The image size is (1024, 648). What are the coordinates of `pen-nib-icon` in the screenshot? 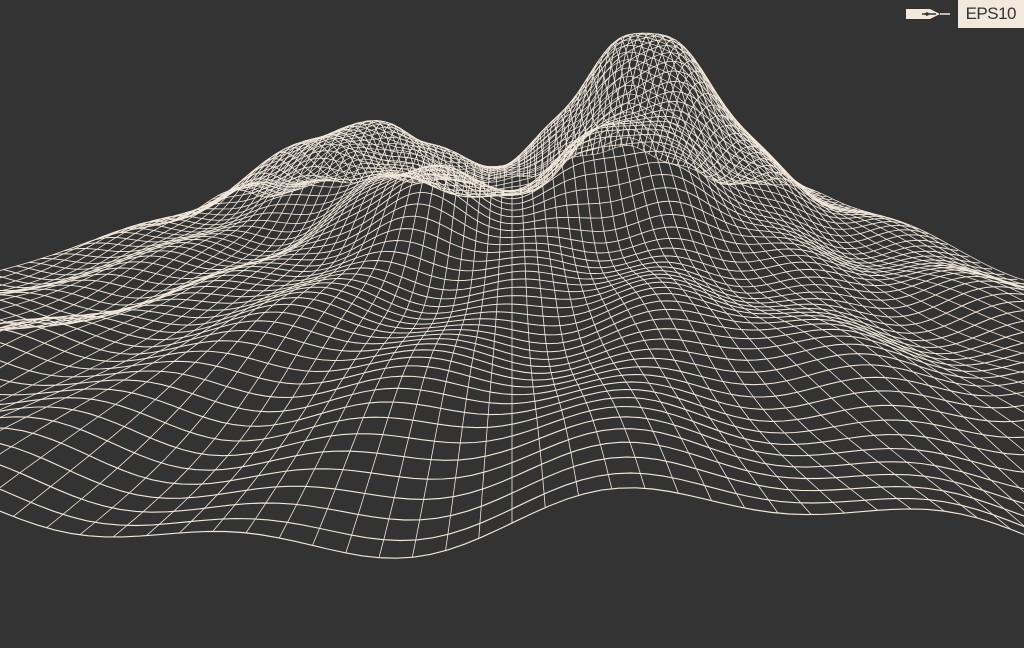 It's located at (927, 14).